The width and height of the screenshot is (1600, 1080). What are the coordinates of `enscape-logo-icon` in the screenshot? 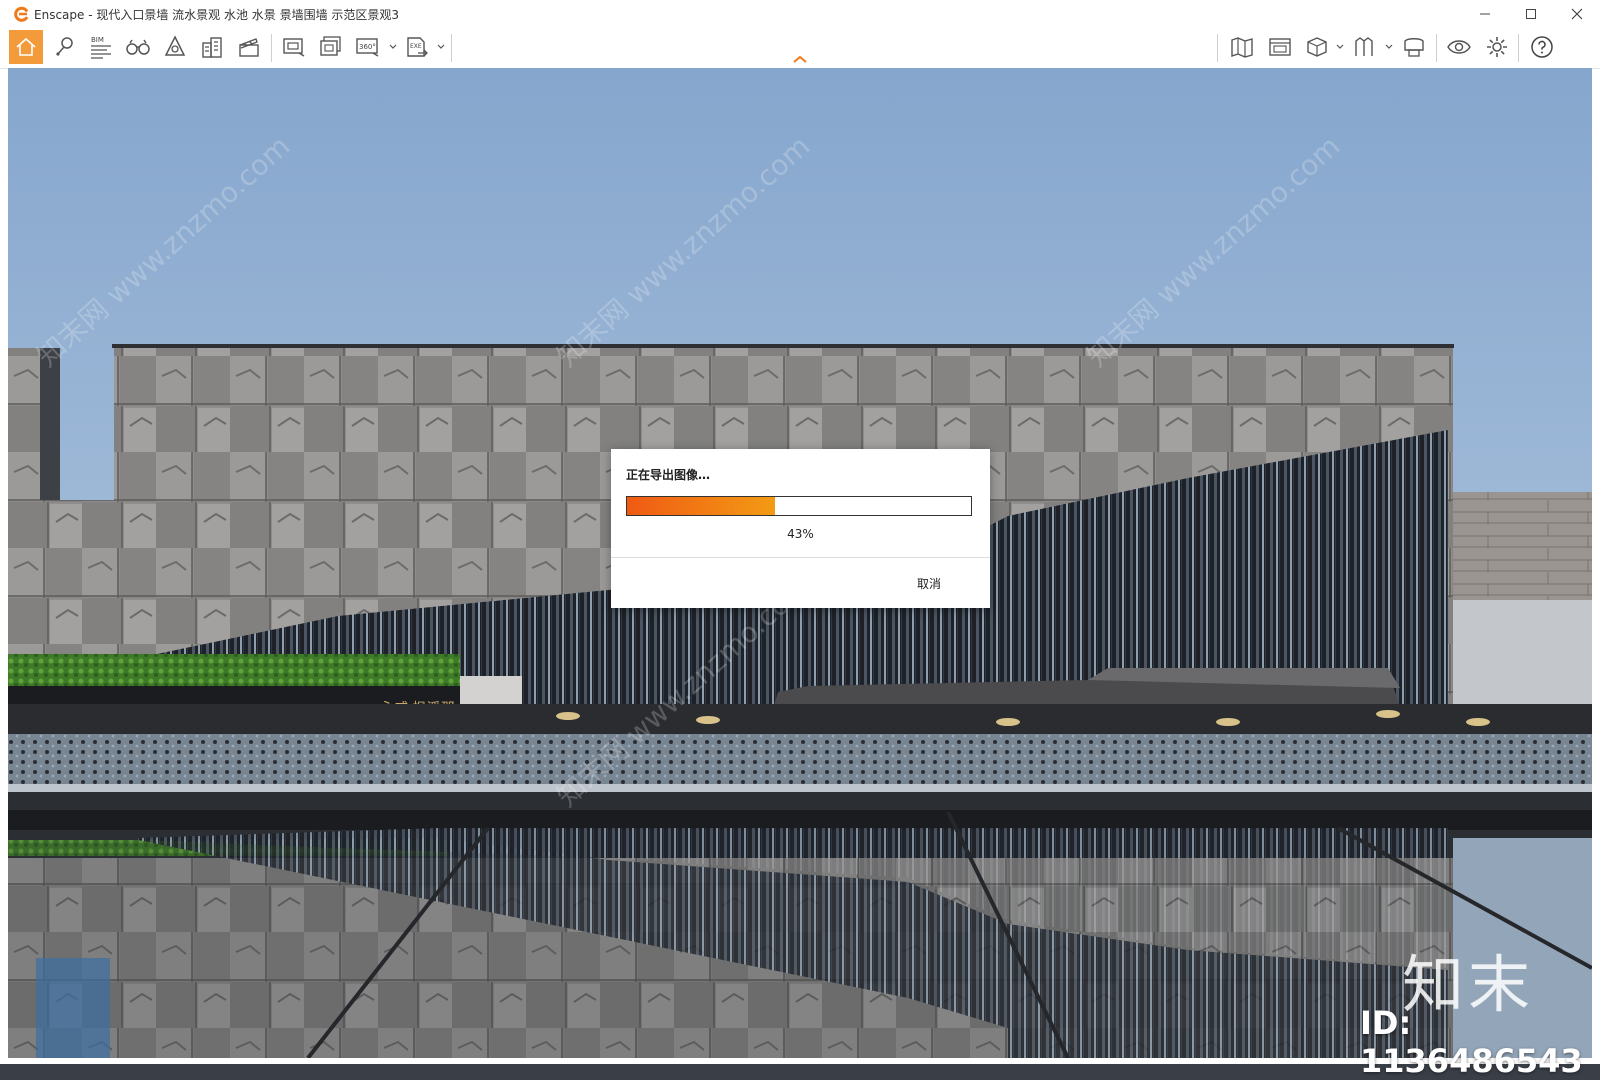 It's located at (21, 14).